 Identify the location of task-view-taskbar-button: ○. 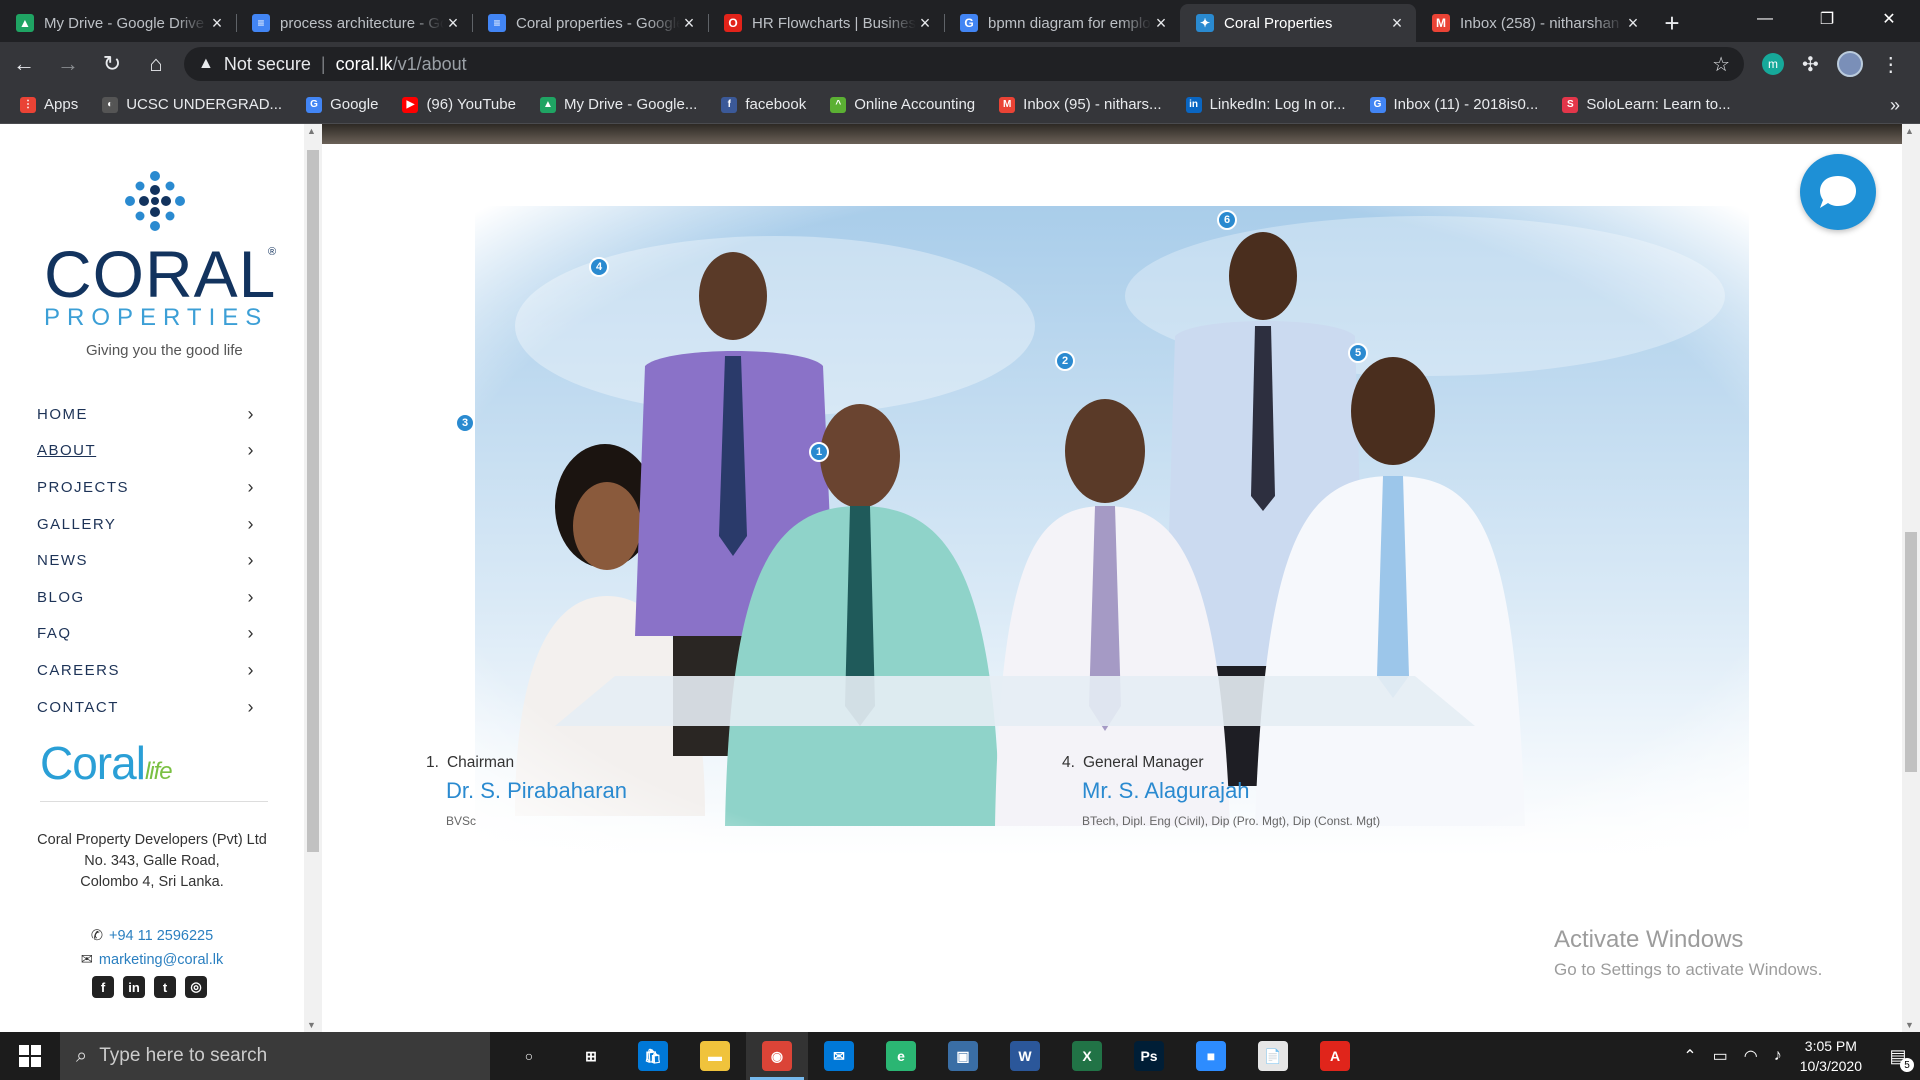
(529, 1056).